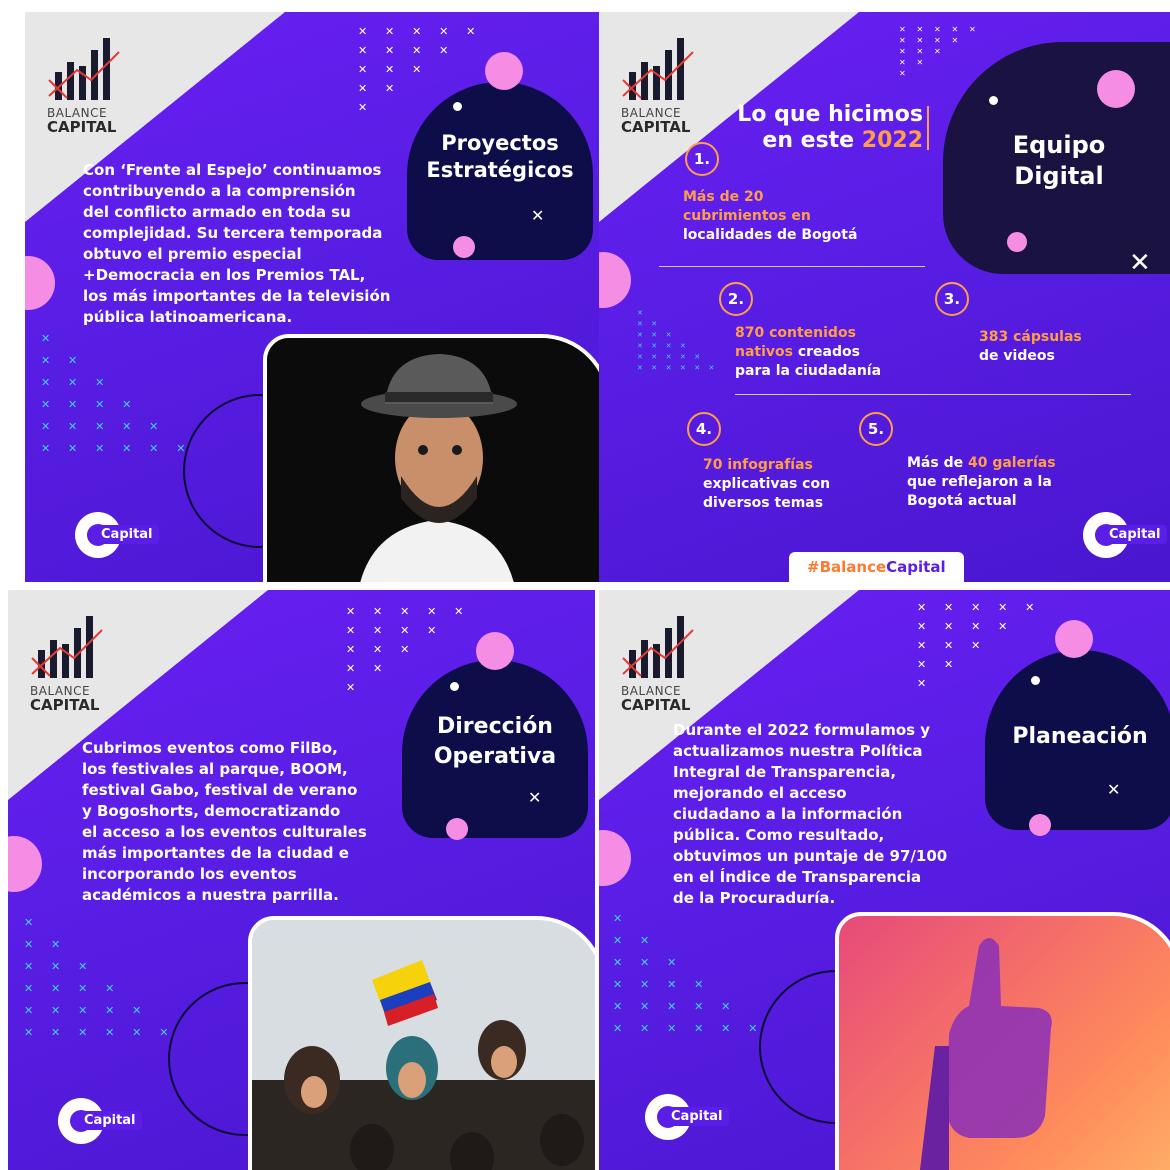 This screenshot has height=1170, width=1170. What do you see at coordinates (495, 726) in the screenshot?
I see `title-line-1: Dirección` at bounding box center [495, 726].